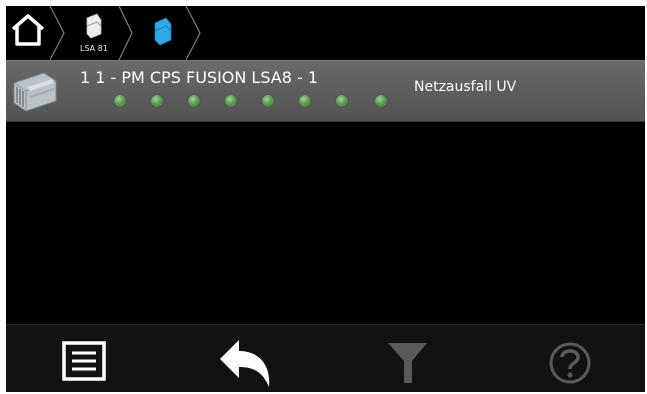  I want to click on filter-button, so click(408, 358).